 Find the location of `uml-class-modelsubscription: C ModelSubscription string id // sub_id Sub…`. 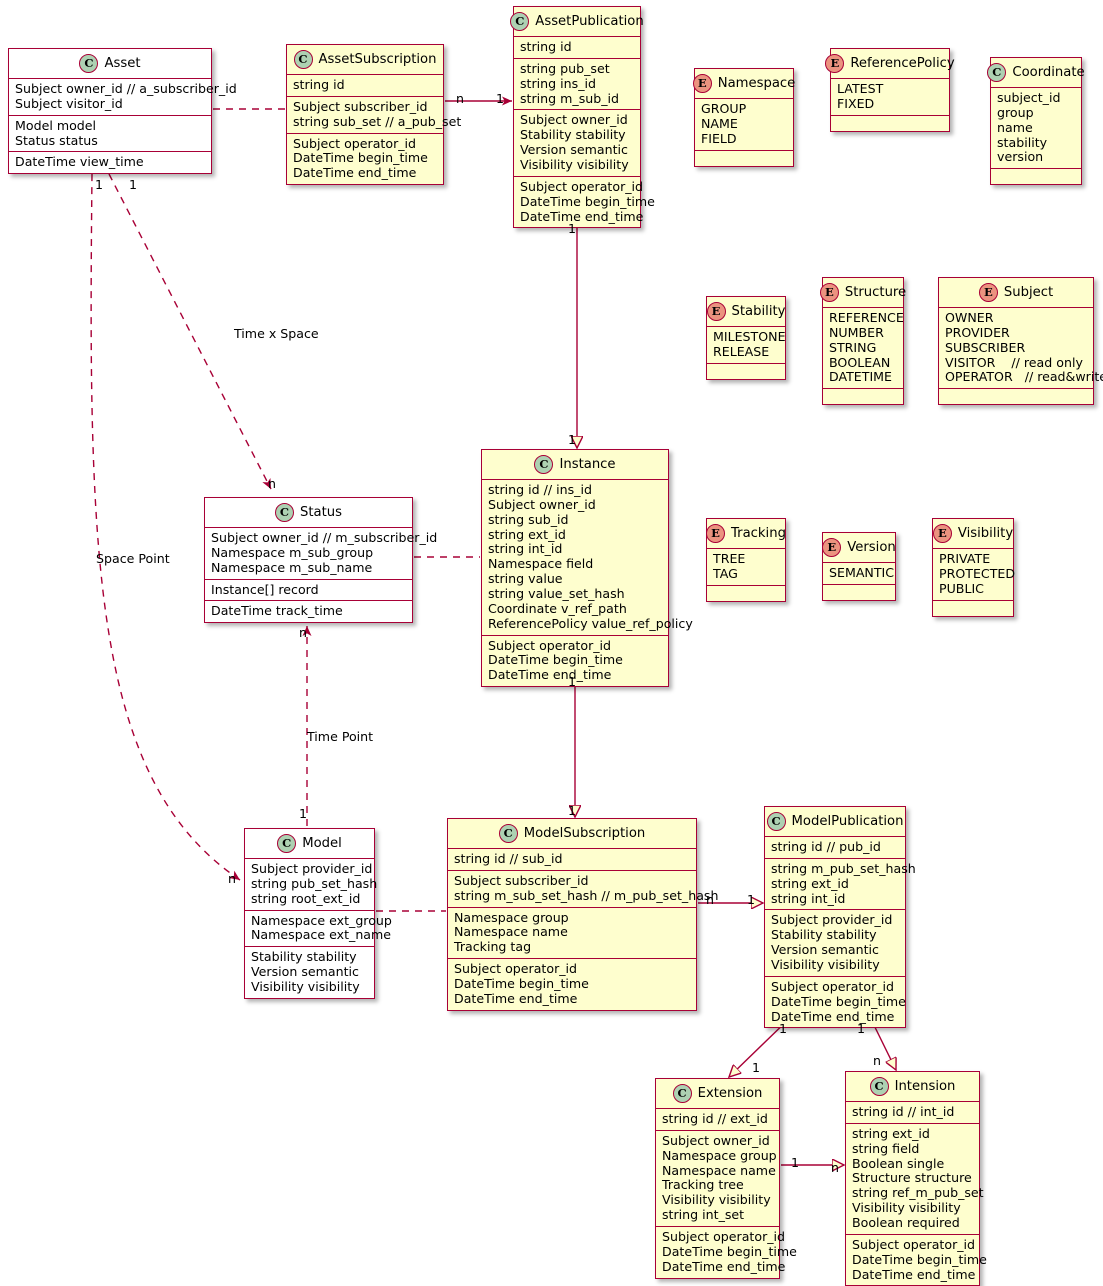

uml-class-modelsubscription: C ModelSubscription string id // sub_id Sub… is located at coordinates (582, 914).